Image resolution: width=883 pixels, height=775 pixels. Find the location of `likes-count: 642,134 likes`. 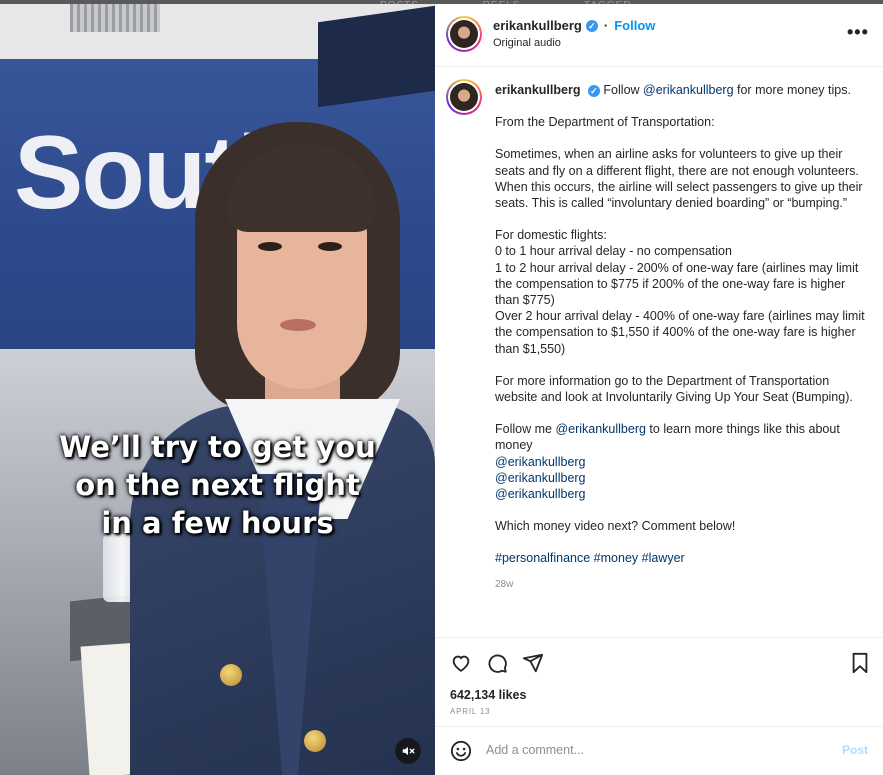

likes-count: 642,134 likes is located at coordinates (488, 695).